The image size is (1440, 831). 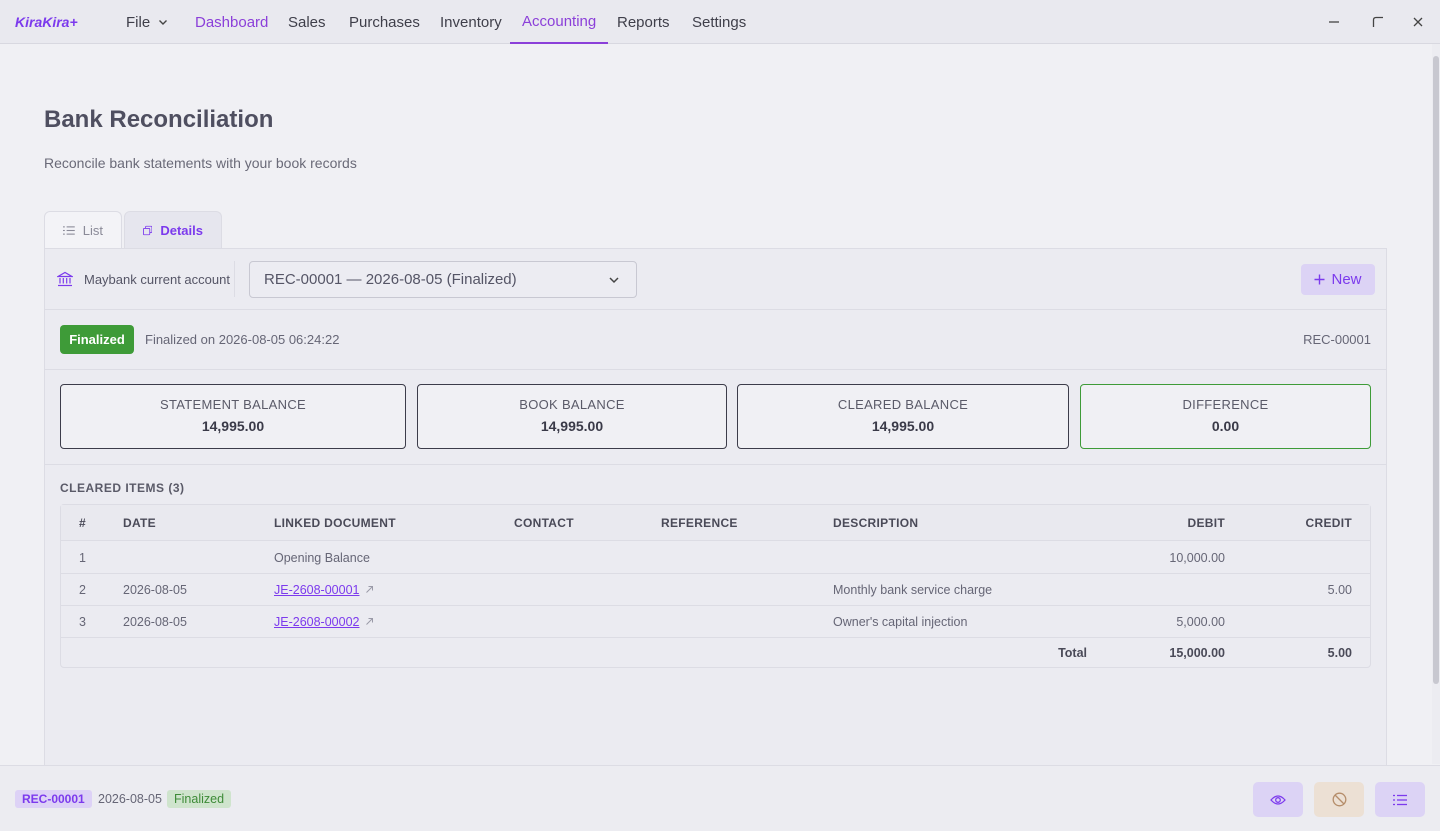 What do you see at coordinates (1337, 339) in the screenshot?
I see `reconciliation-id: REC-00001` at bounding box center [1337, 339].